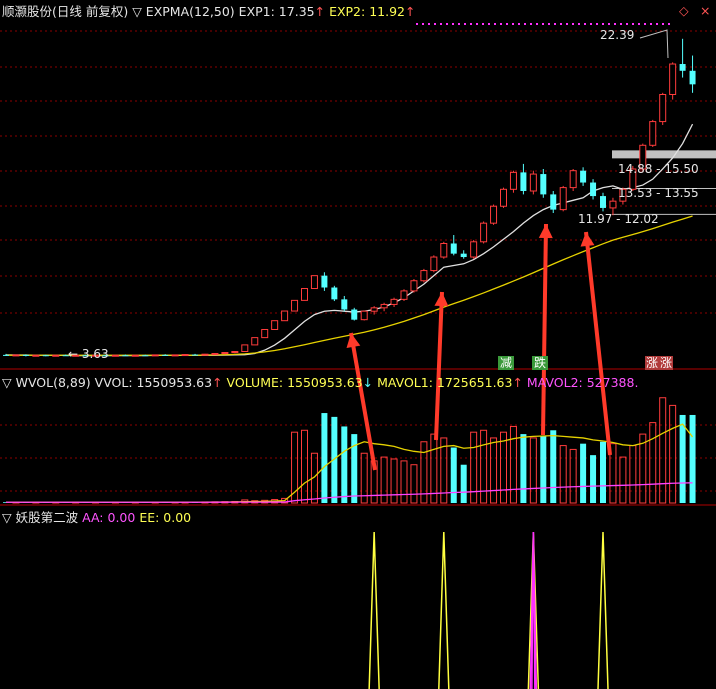  I want to click on exp2-up-arrow: ↑, so click(410, 11).